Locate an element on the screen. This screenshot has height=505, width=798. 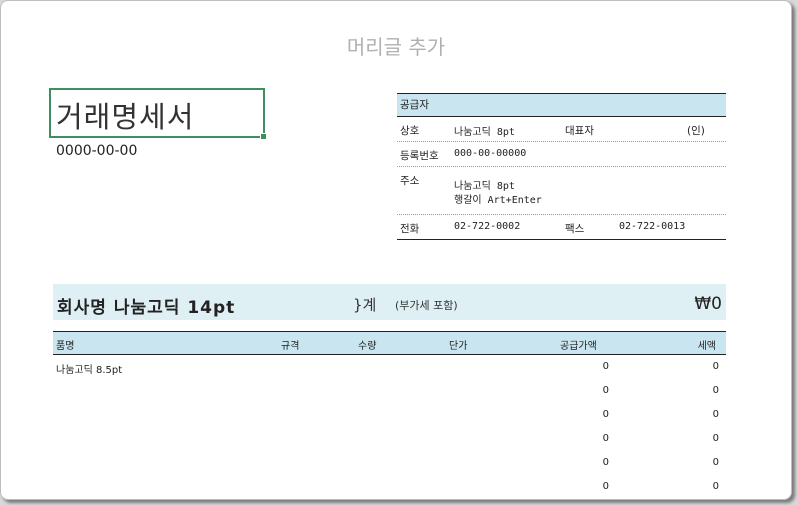
total-label: }계 is located at coordinates (365, 305).